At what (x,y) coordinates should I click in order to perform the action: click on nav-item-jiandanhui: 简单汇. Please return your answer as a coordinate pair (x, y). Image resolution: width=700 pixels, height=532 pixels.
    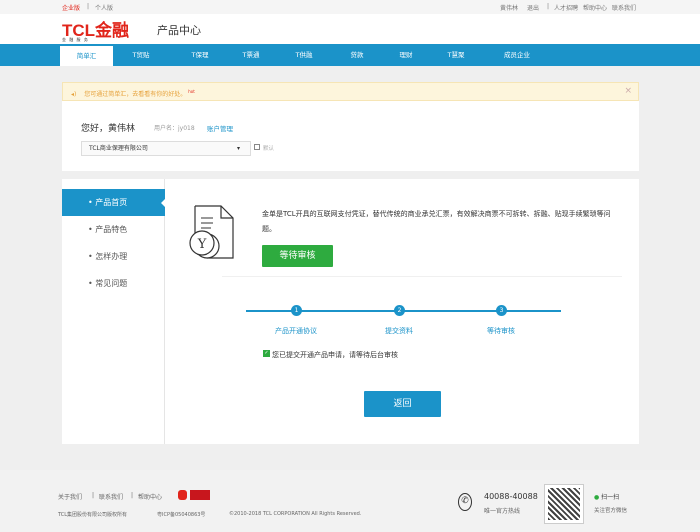
    Looking at the image, I should click on (86, 56).